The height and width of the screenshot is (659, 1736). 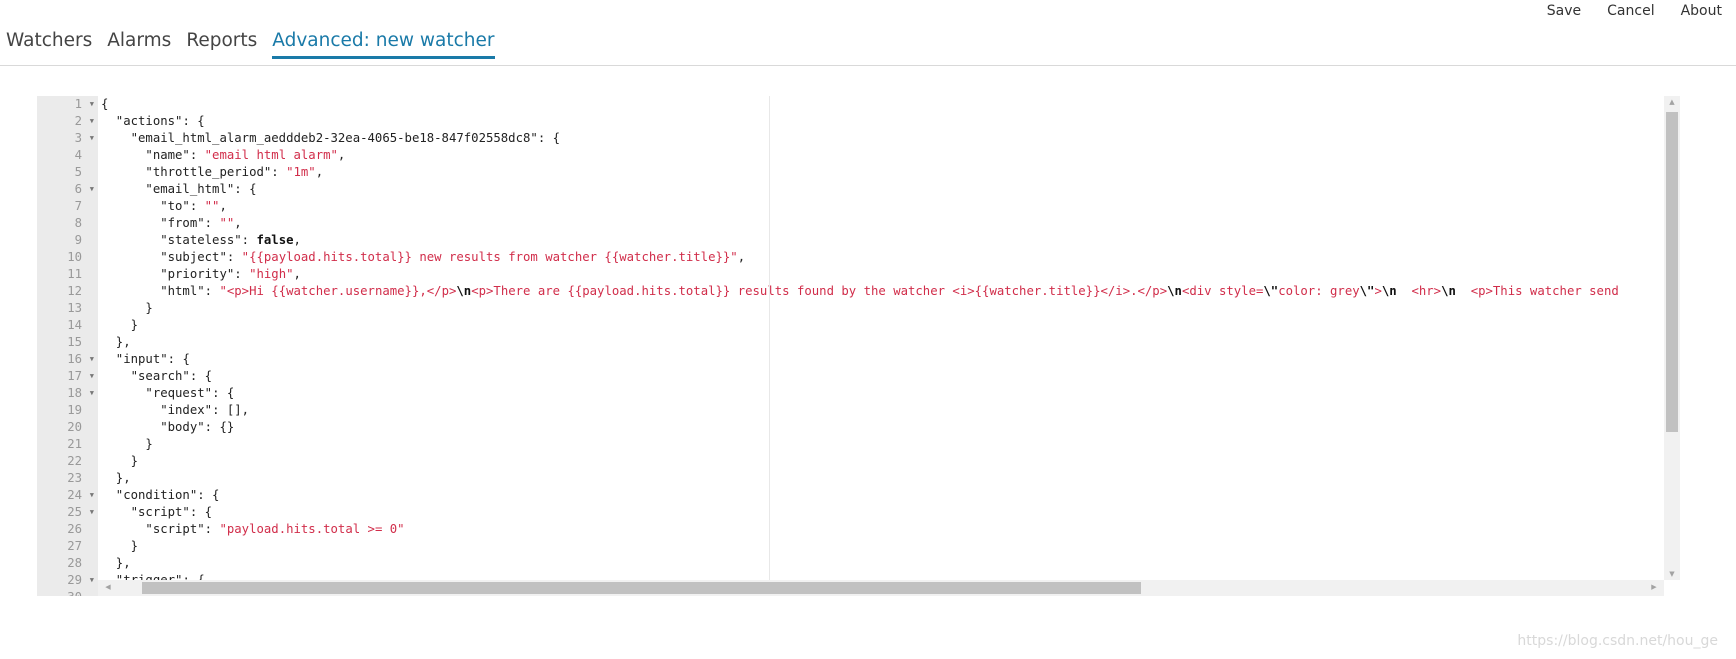 What do you see at coordinates (1537, 291) in the screenshot?
I see `code-token: <p>This watcher send` at bounding box center [1537, 291].